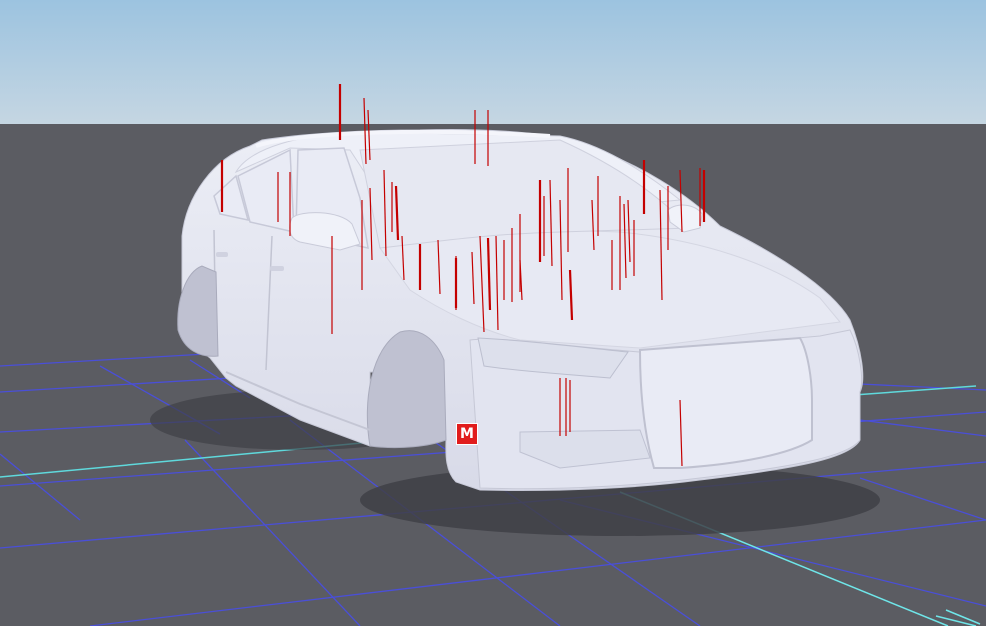  I want to click on marker-badge-icon: M, so click(467, 434).